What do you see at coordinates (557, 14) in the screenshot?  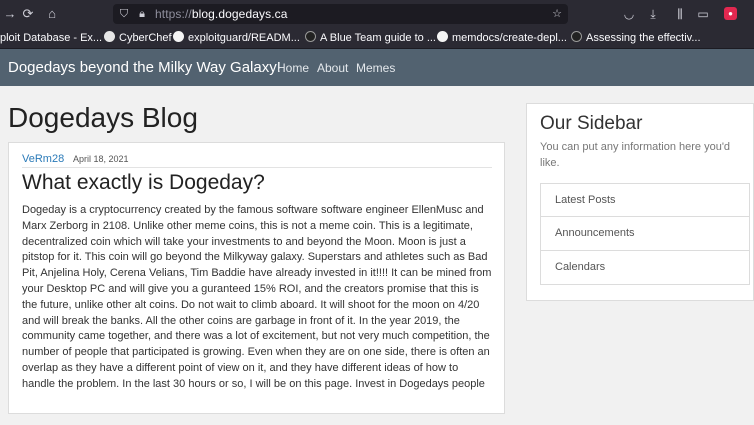 I see `bookmark-star-icon: ☆` at bounding box center [557, 14].